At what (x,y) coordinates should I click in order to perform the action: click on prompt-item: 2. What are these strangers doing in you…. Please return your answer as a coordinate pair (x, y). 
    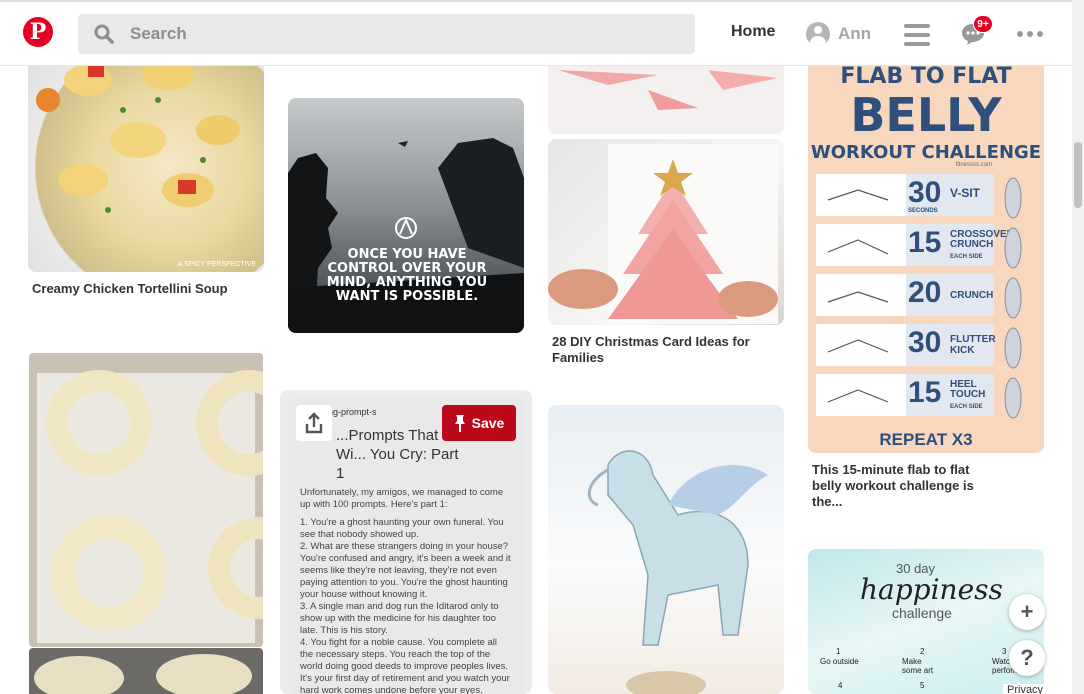
    Looking at the image, I should click on (405, 570).